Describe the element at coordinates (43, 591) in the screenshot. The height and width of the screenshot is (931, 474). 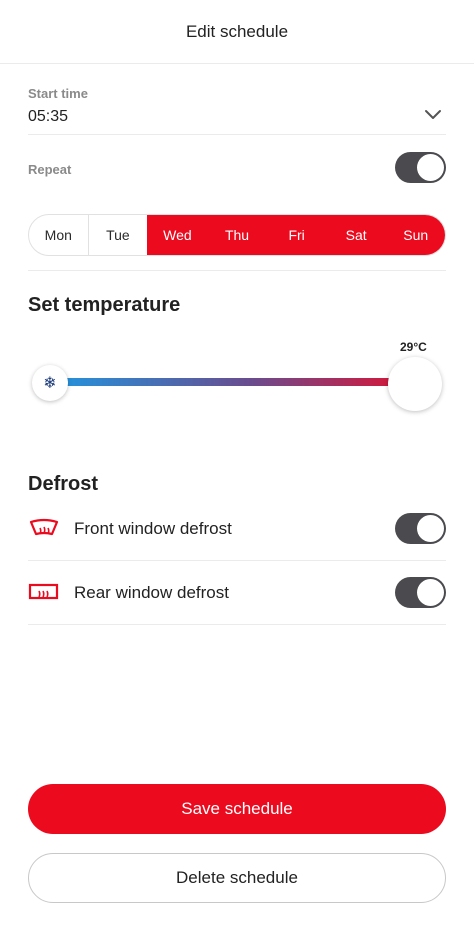
I see `rear-defrost-icon` at that location.